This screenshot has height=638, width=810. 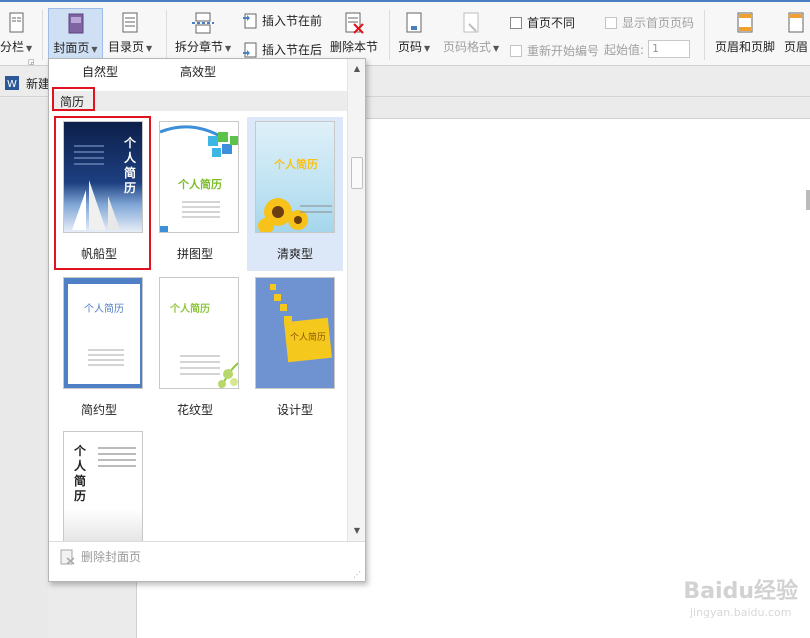 What do you see at coordinates (126, 47) in the screenshot?
I see `toc-page-label: 目录页` at bounding box center [126, 47].